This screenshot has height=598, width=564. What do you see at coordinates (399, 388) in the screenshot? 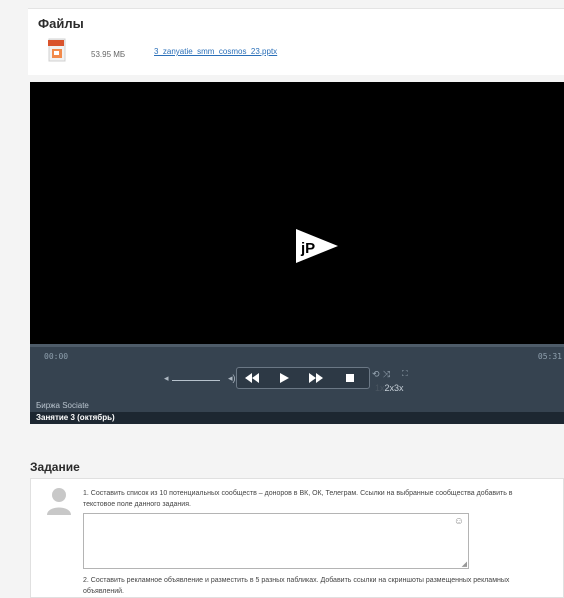
I see `speed-3x: 3x` at bounding box center [399, 388].